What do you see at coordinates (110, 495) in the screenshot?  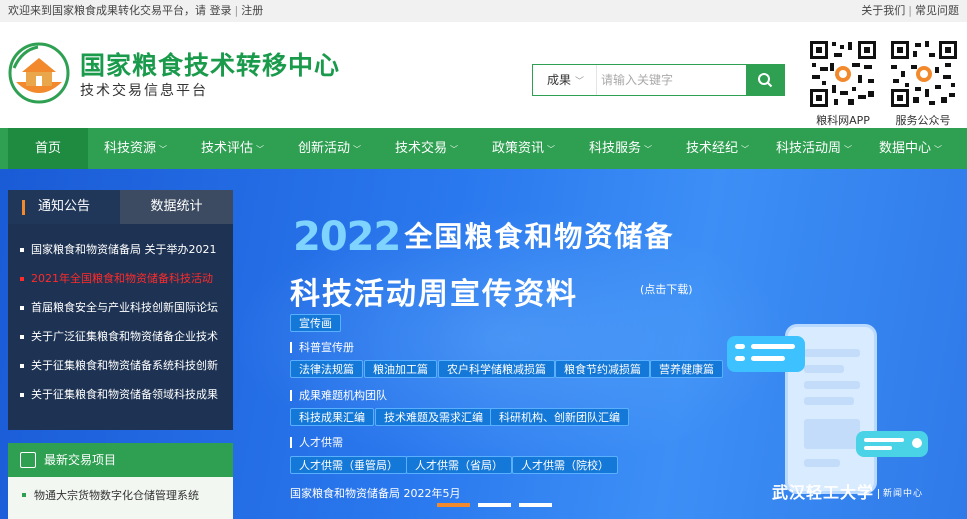 I see `trade-item: 物通大宗货物数字化仓储管理系统` at bounding box center [110, 495].